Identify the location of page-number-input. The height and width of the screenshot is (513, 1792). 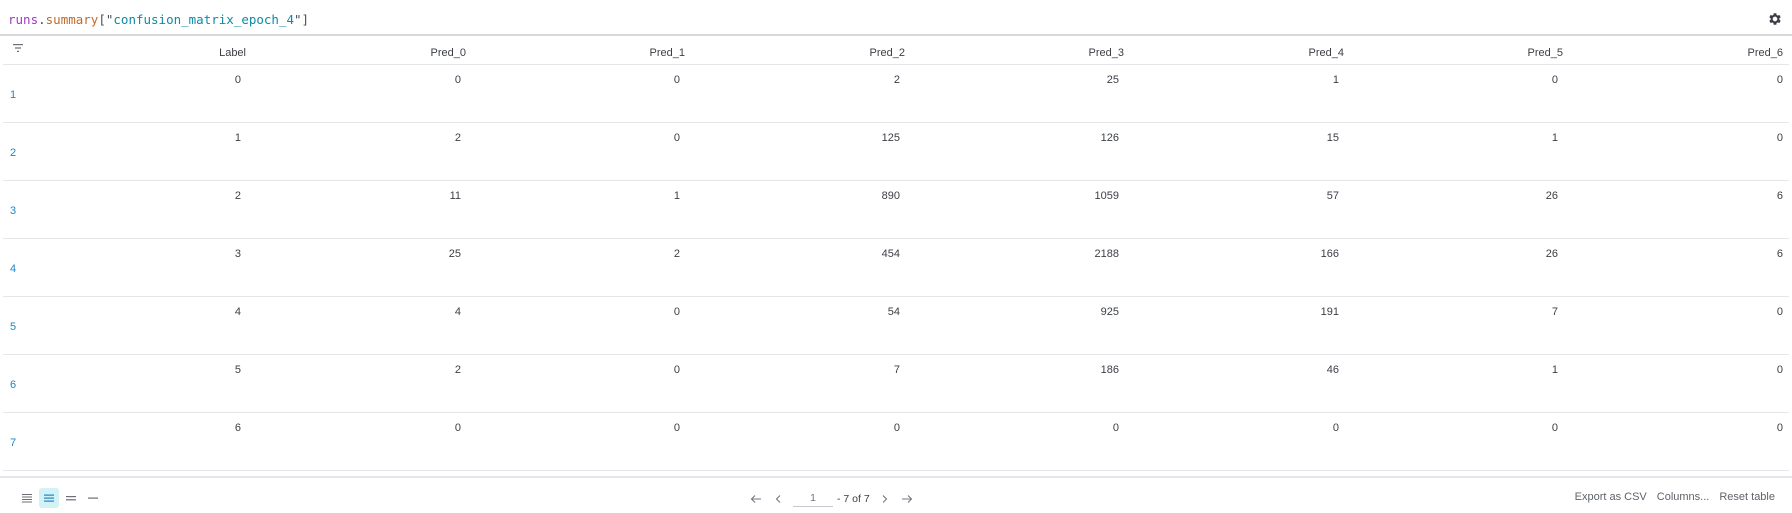
(813, 498).